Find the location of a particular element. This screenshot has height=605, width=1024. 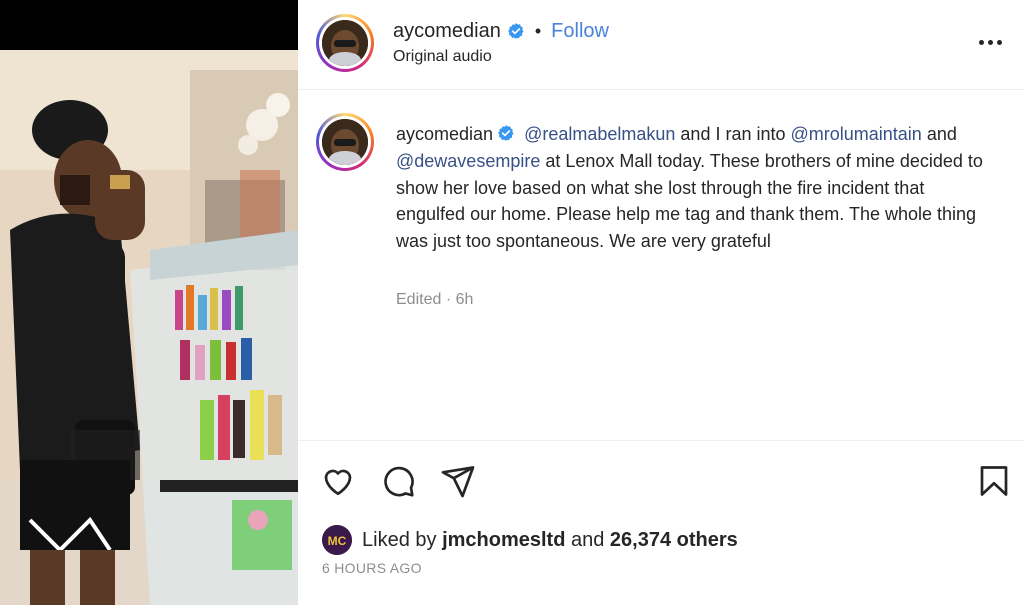

original-audio-link: Original audio is located at coordinates (442, 57).